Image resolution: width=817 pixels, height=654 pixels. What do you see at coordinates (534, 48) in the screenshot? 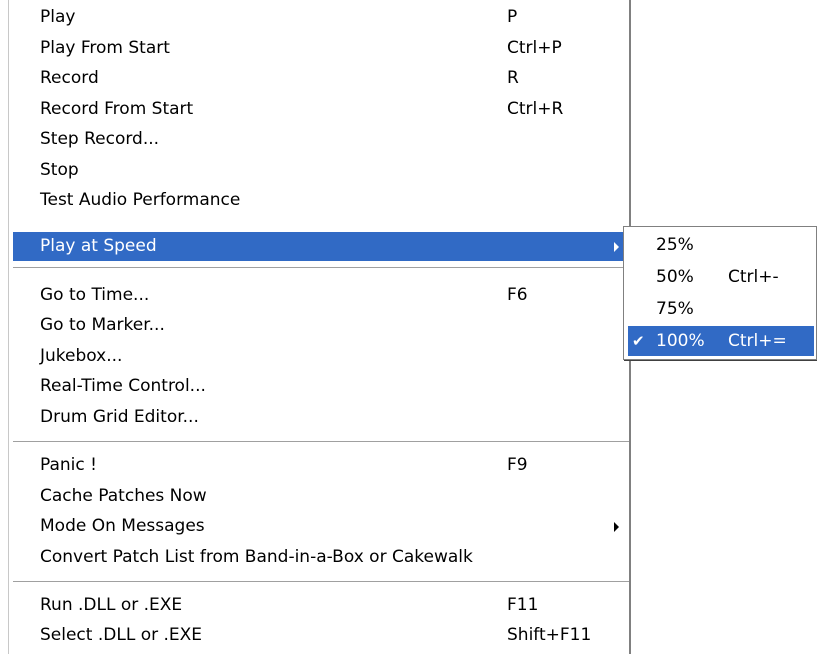
I see `menu-item-shortcut: Ctrl+P` at bounding box center [534, 48].